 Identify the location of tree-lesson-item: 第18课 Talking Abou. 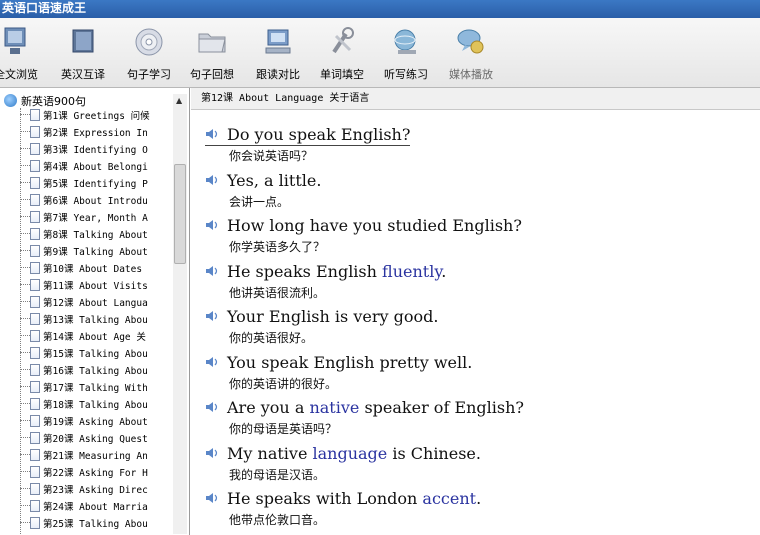
(96, 405).